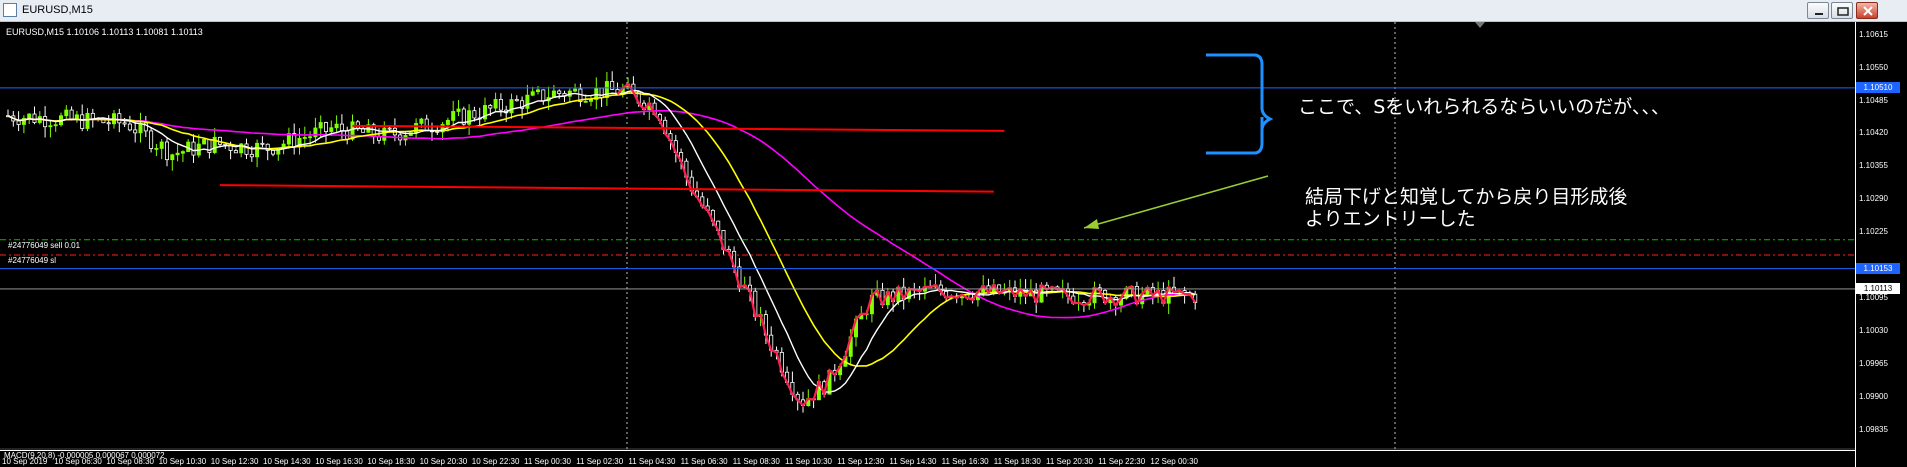 The height and width of the screenshot is (467, 1907). What do you see at coordinates (1174, 461) in the screenshot?
I see `time-tick: 12 Sep 00:30` at bounding box center [1174, 461].